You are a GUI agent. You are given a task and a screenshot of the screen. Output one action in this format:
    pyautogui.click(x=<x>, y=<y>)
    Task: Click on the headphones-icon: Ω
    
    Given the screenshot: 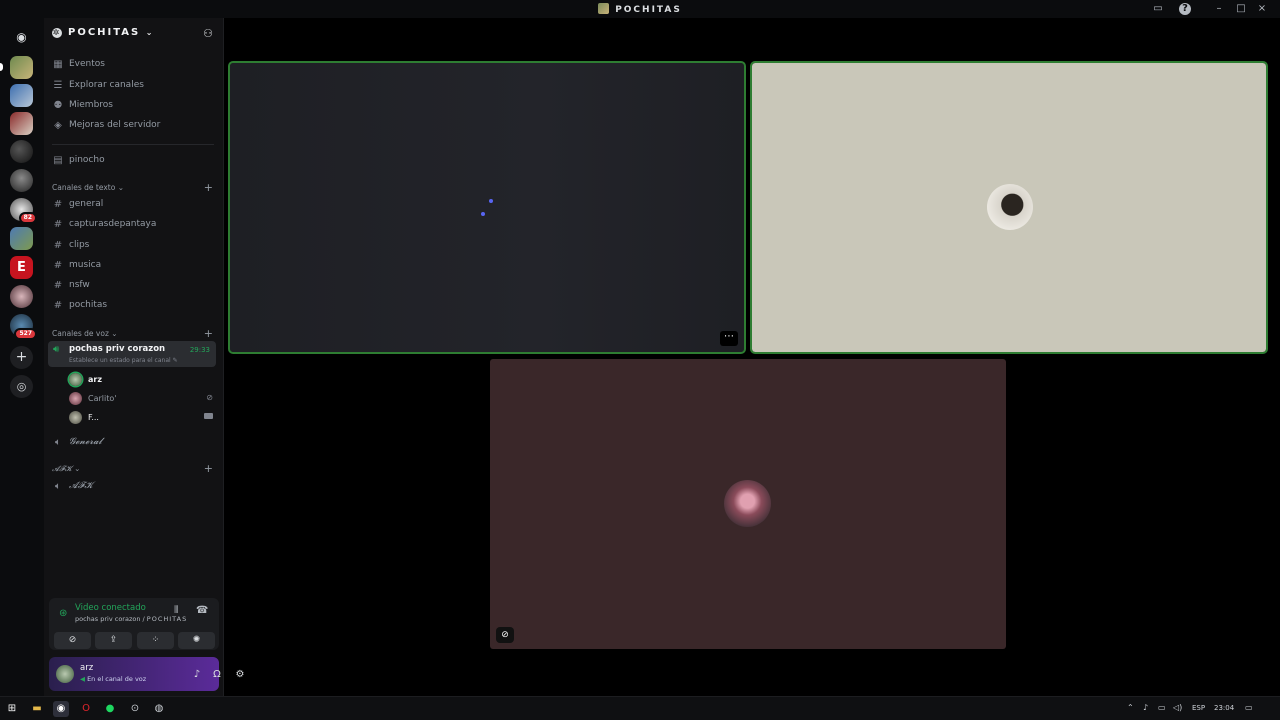 What is the action you would take?
    pyautogui.click(x=217, y=675)
    